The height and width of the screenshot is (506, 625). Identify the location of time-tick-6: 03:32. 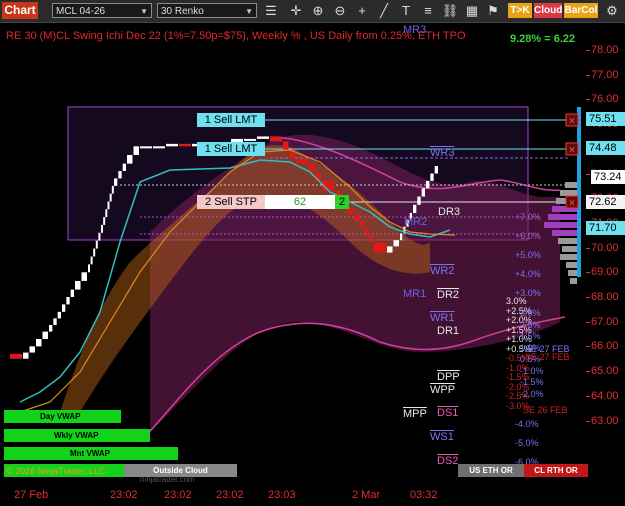
(424, 495).